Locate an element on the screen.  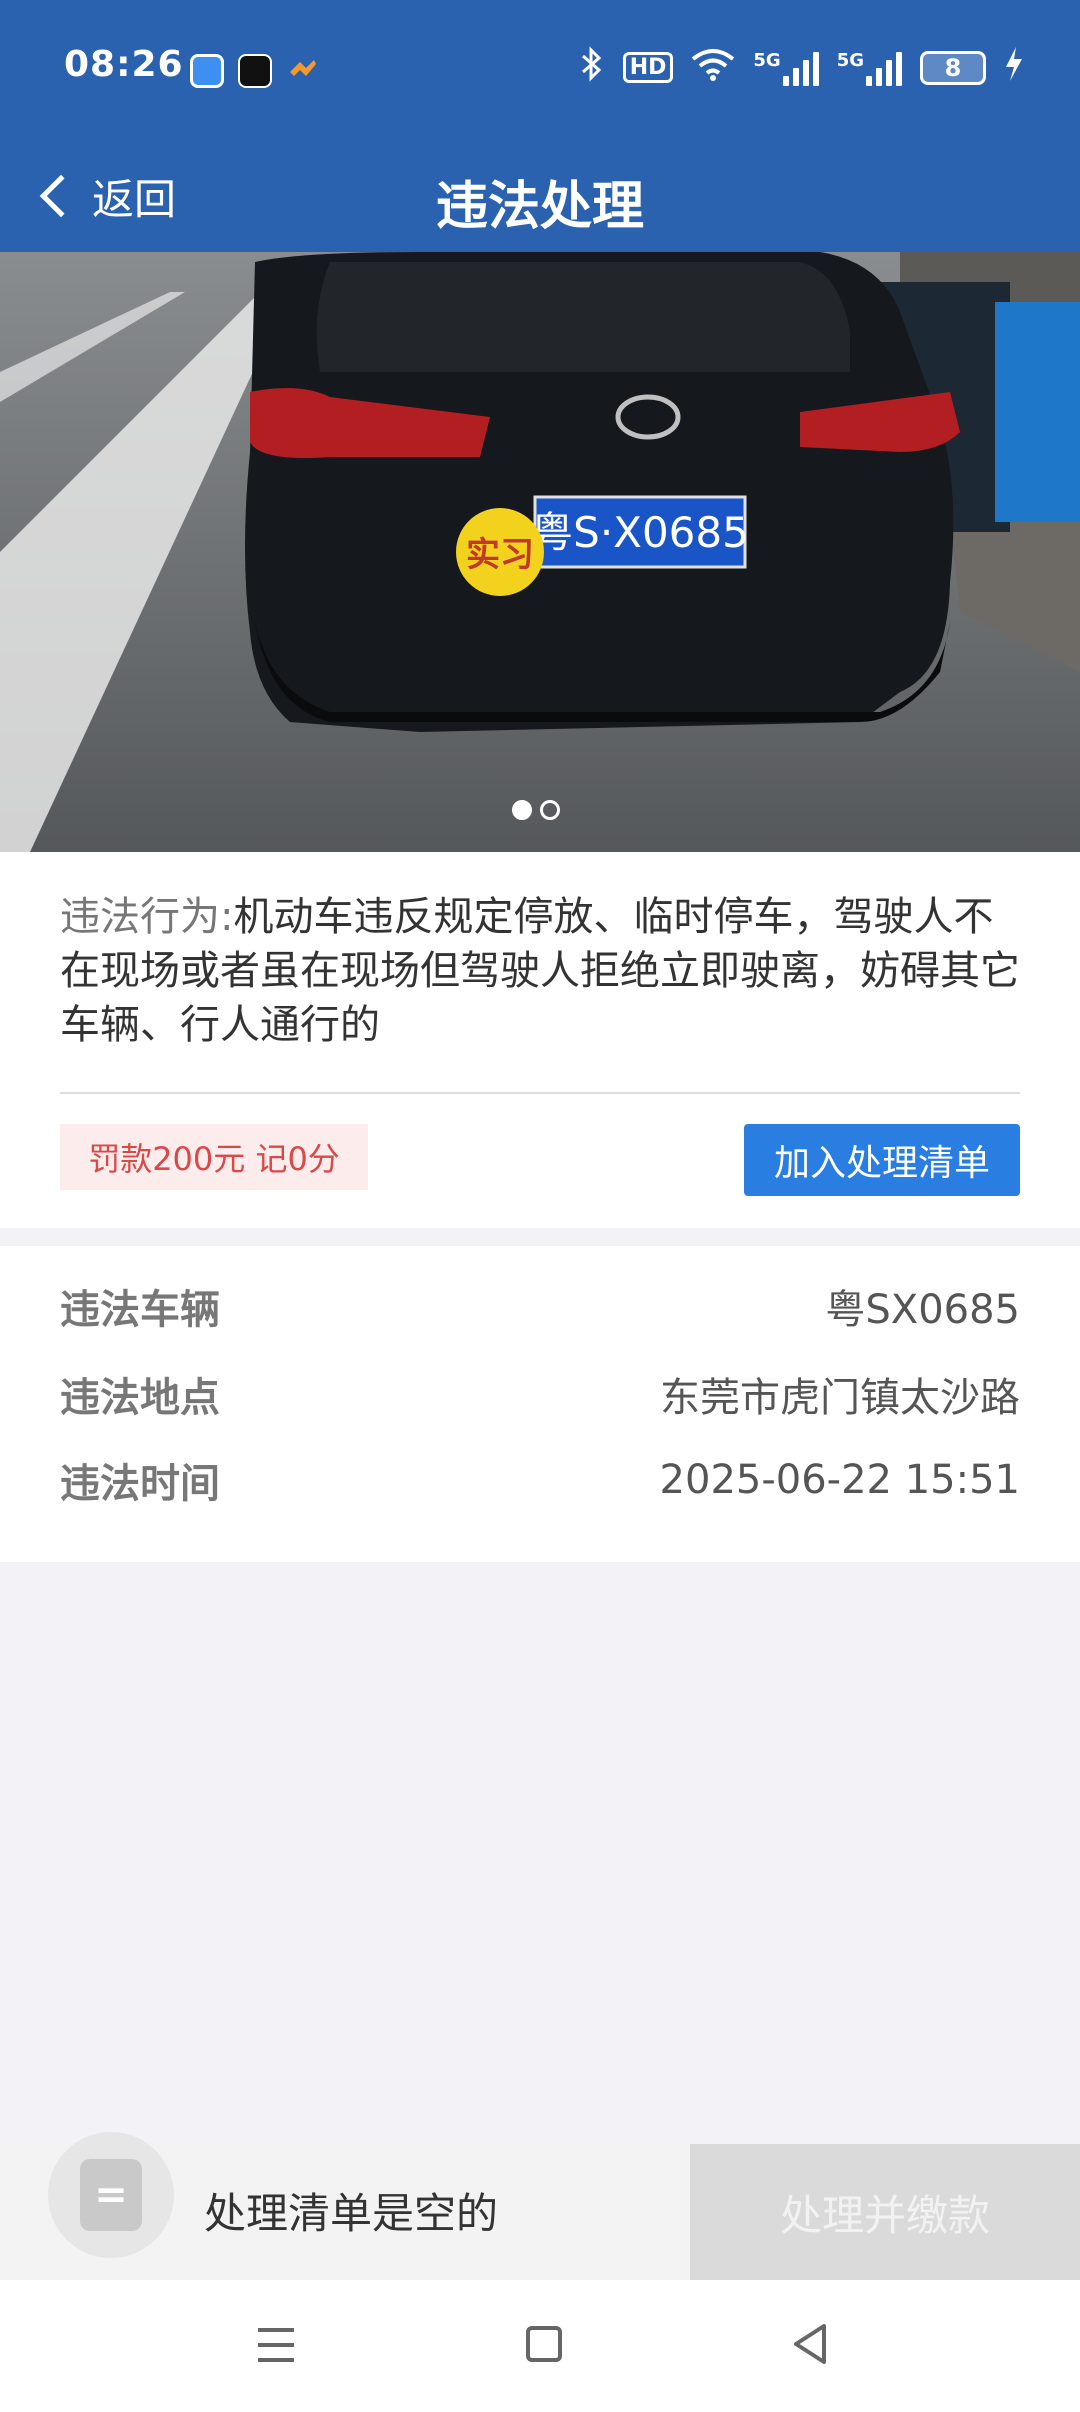
signal-label-1: 5G is located at coordinates (767, 60).